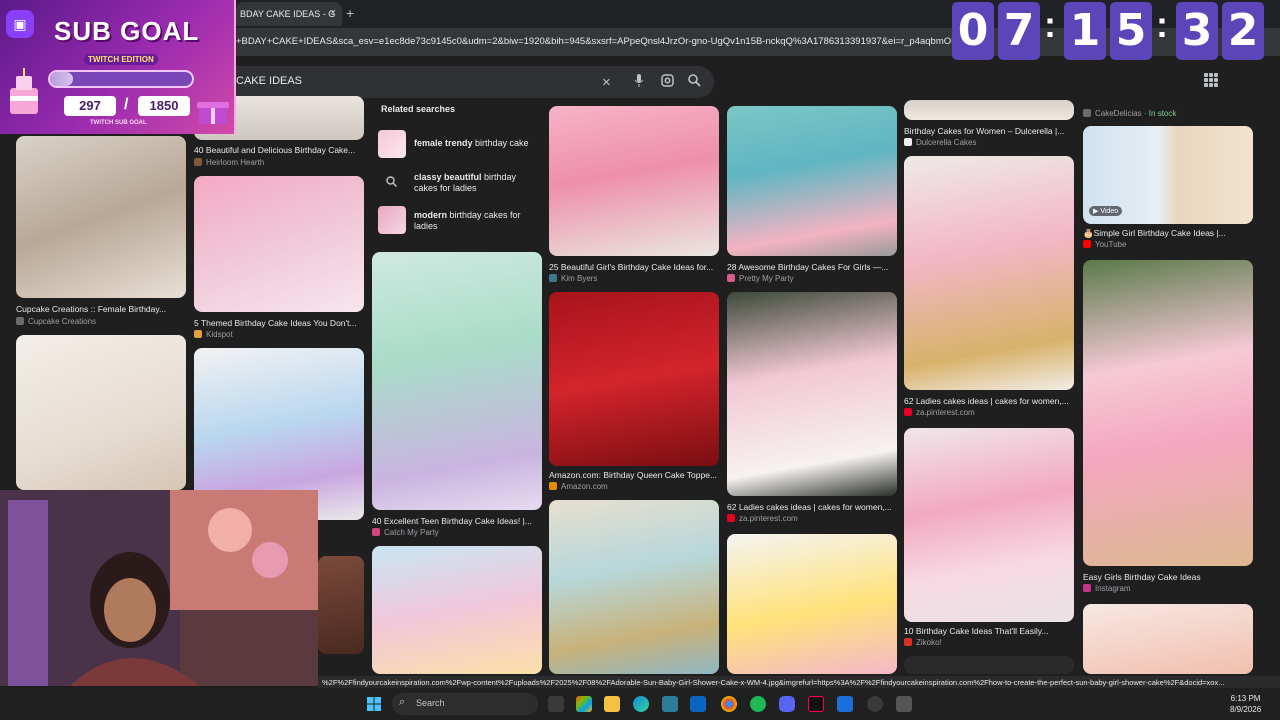 Image resolution: width=1280 pixels, height=720 pixels. I want to click on streamer-image, so click(159, 588).